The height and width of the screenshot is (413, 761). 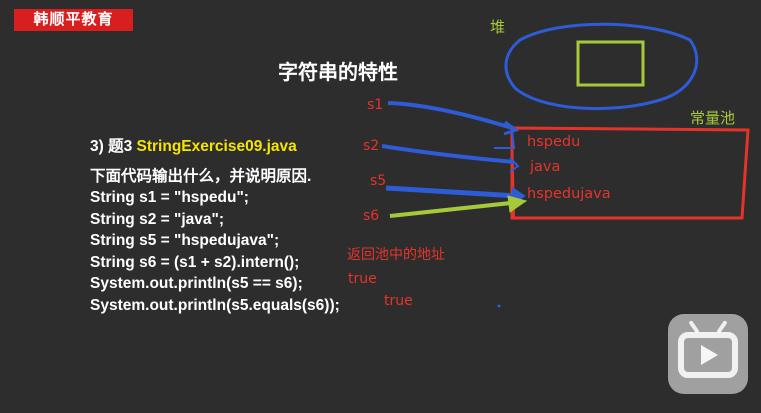 What do you see at coordinates (398, 301) in the screenshot?
I see `result-equals: true` at bounding box center [398, 301].